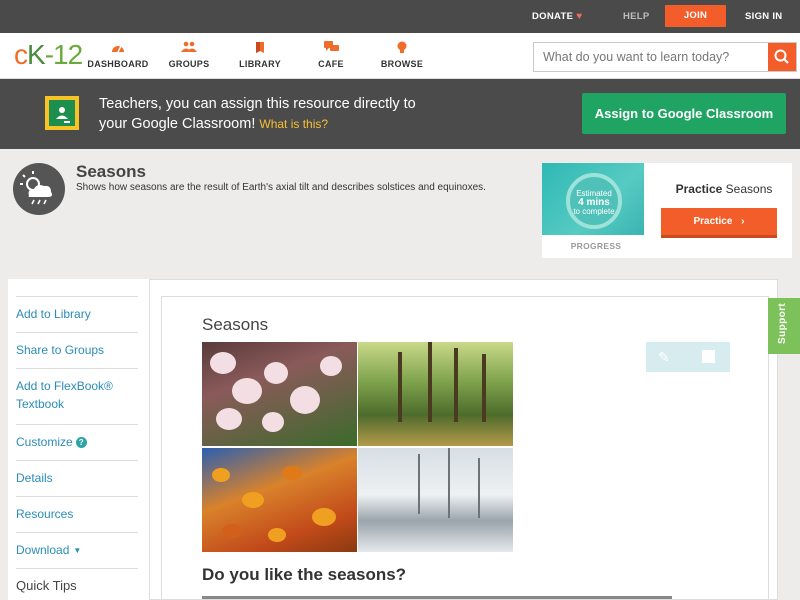  I want to click on content-tools: ✎, so click(688, 357).